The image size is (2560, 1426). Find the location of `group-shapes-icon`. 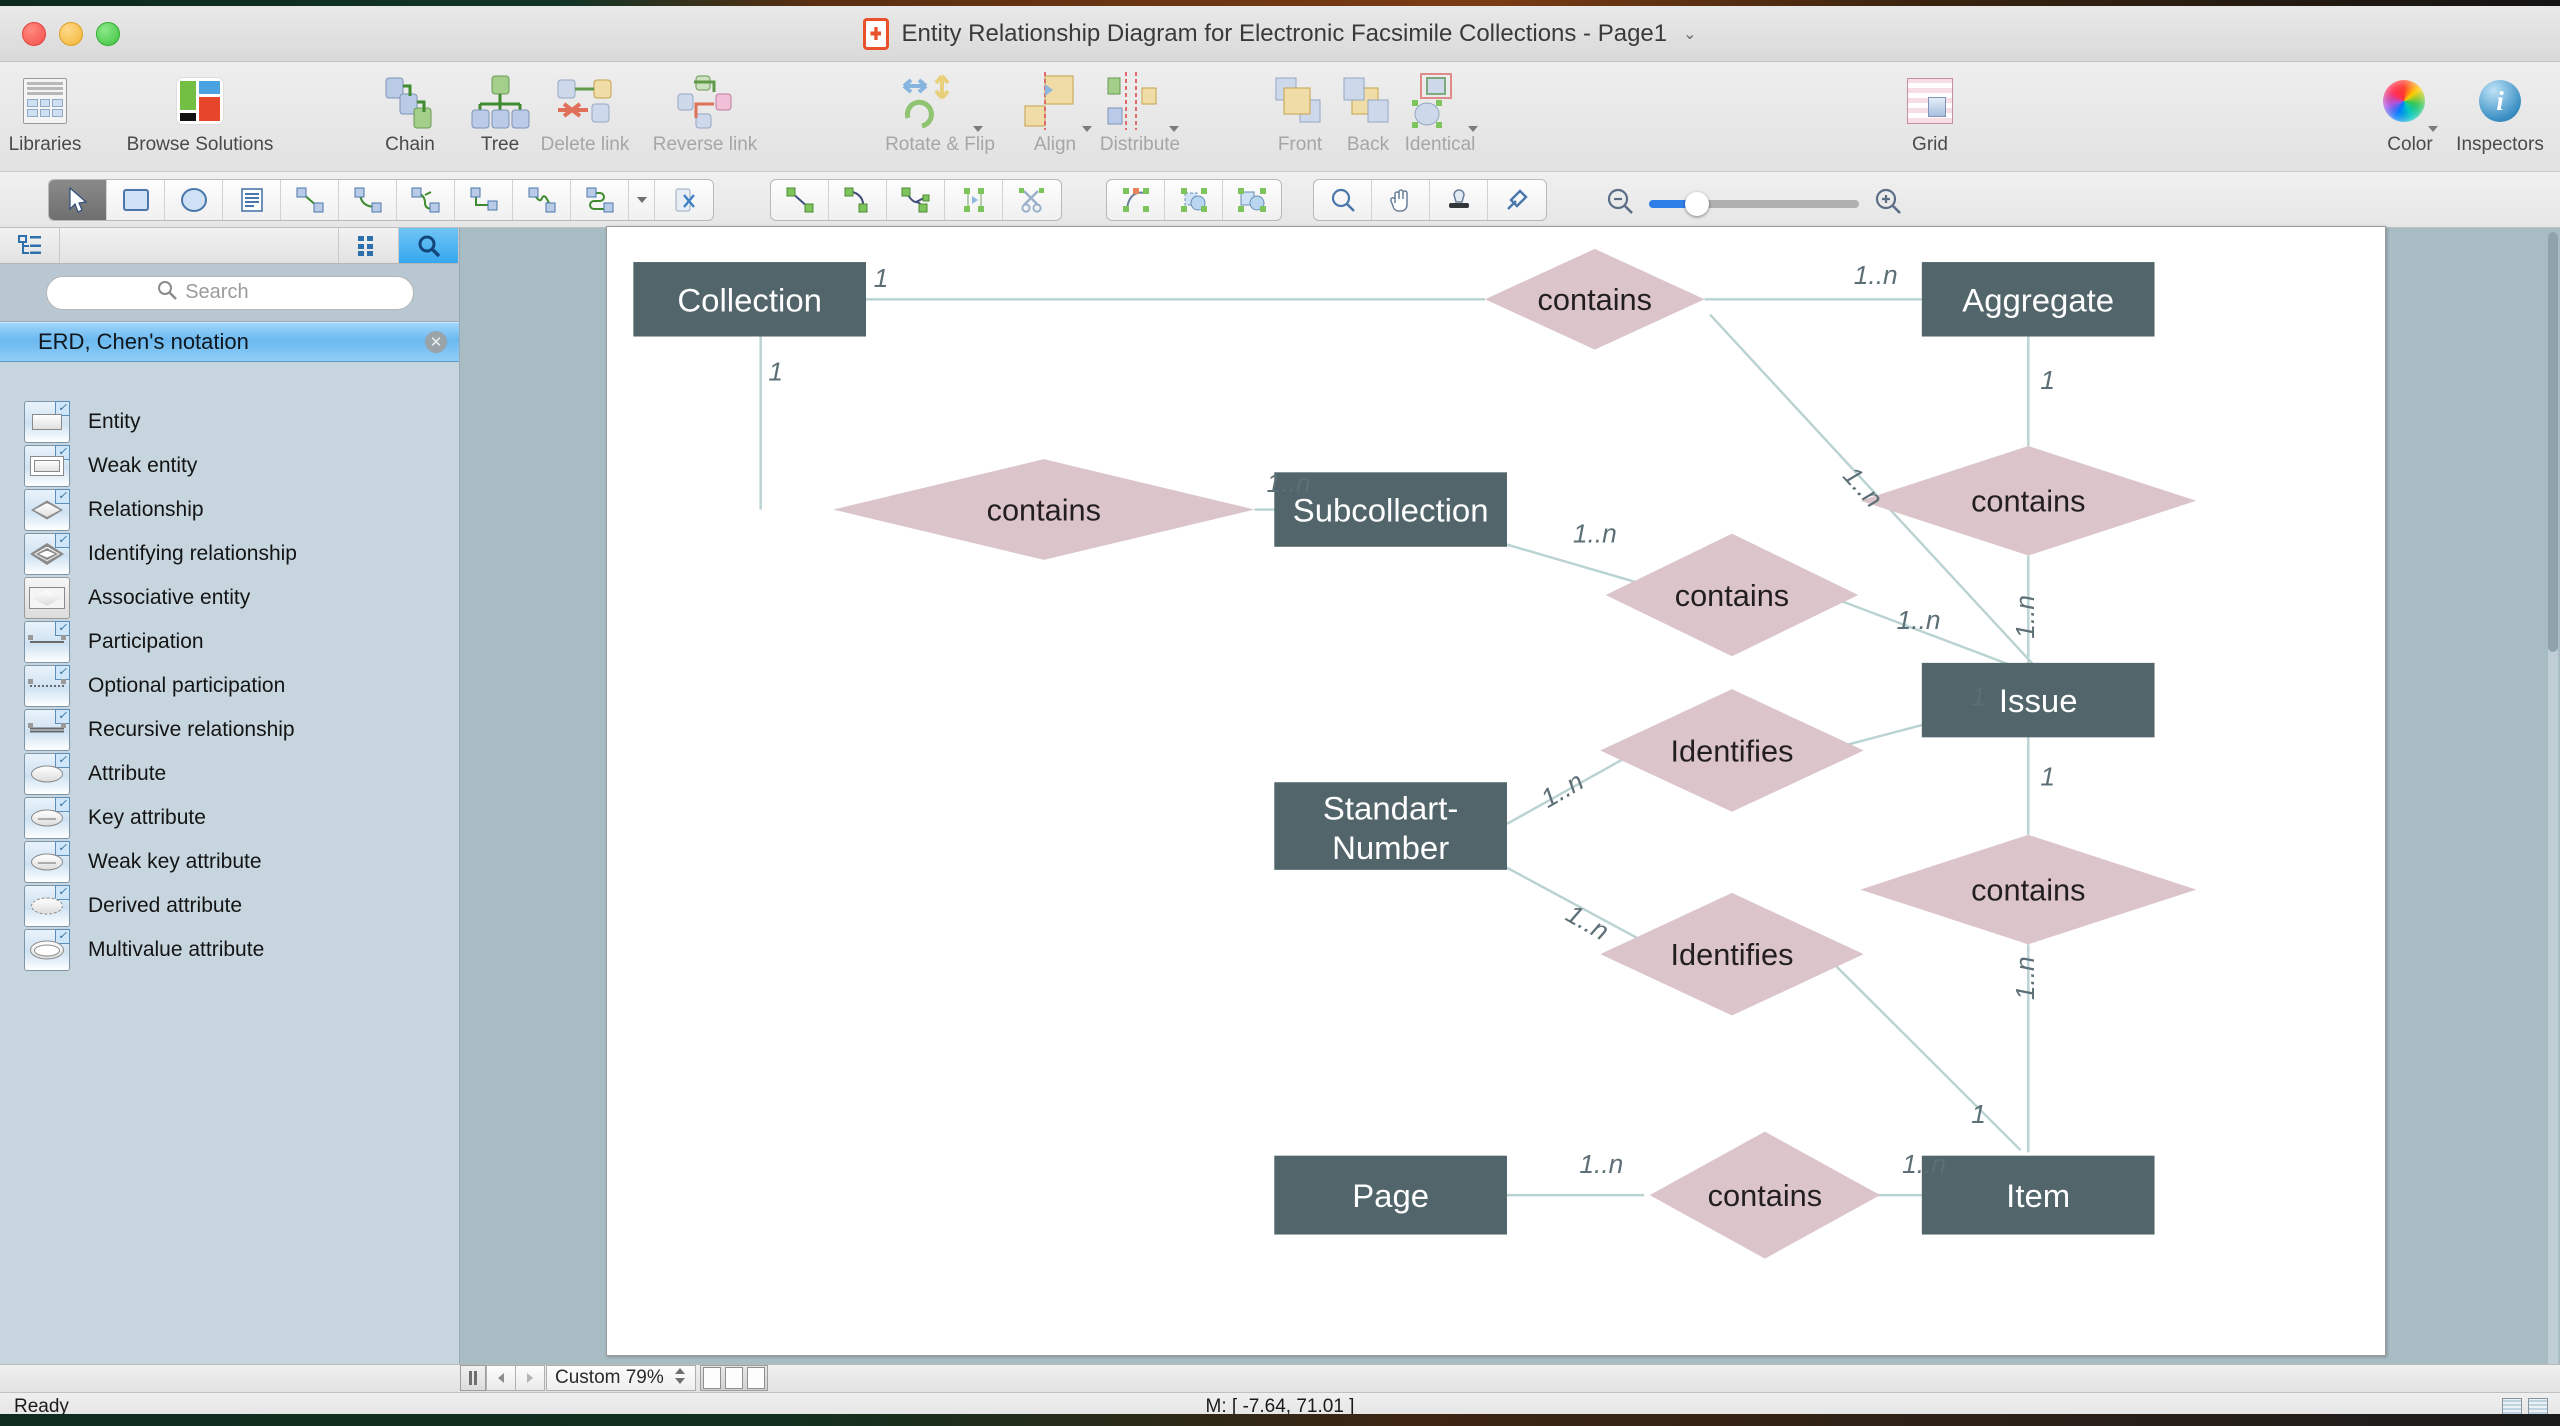

group-shapes-icon is located at coordinates (1252, 200).